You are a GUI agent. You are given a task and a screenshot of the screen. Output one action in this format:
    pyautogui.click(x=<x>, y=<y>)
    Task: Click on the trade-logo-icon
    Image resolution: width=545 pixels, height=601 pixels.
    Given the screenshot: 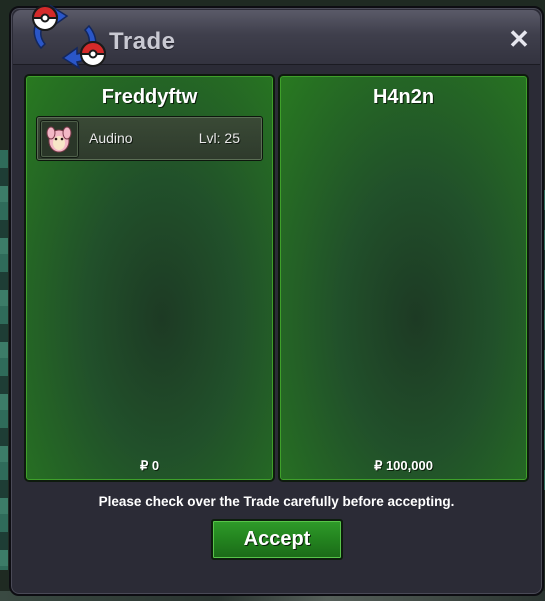 What is the action you would take?
    pyautogui.click(x=69, y=37)
    